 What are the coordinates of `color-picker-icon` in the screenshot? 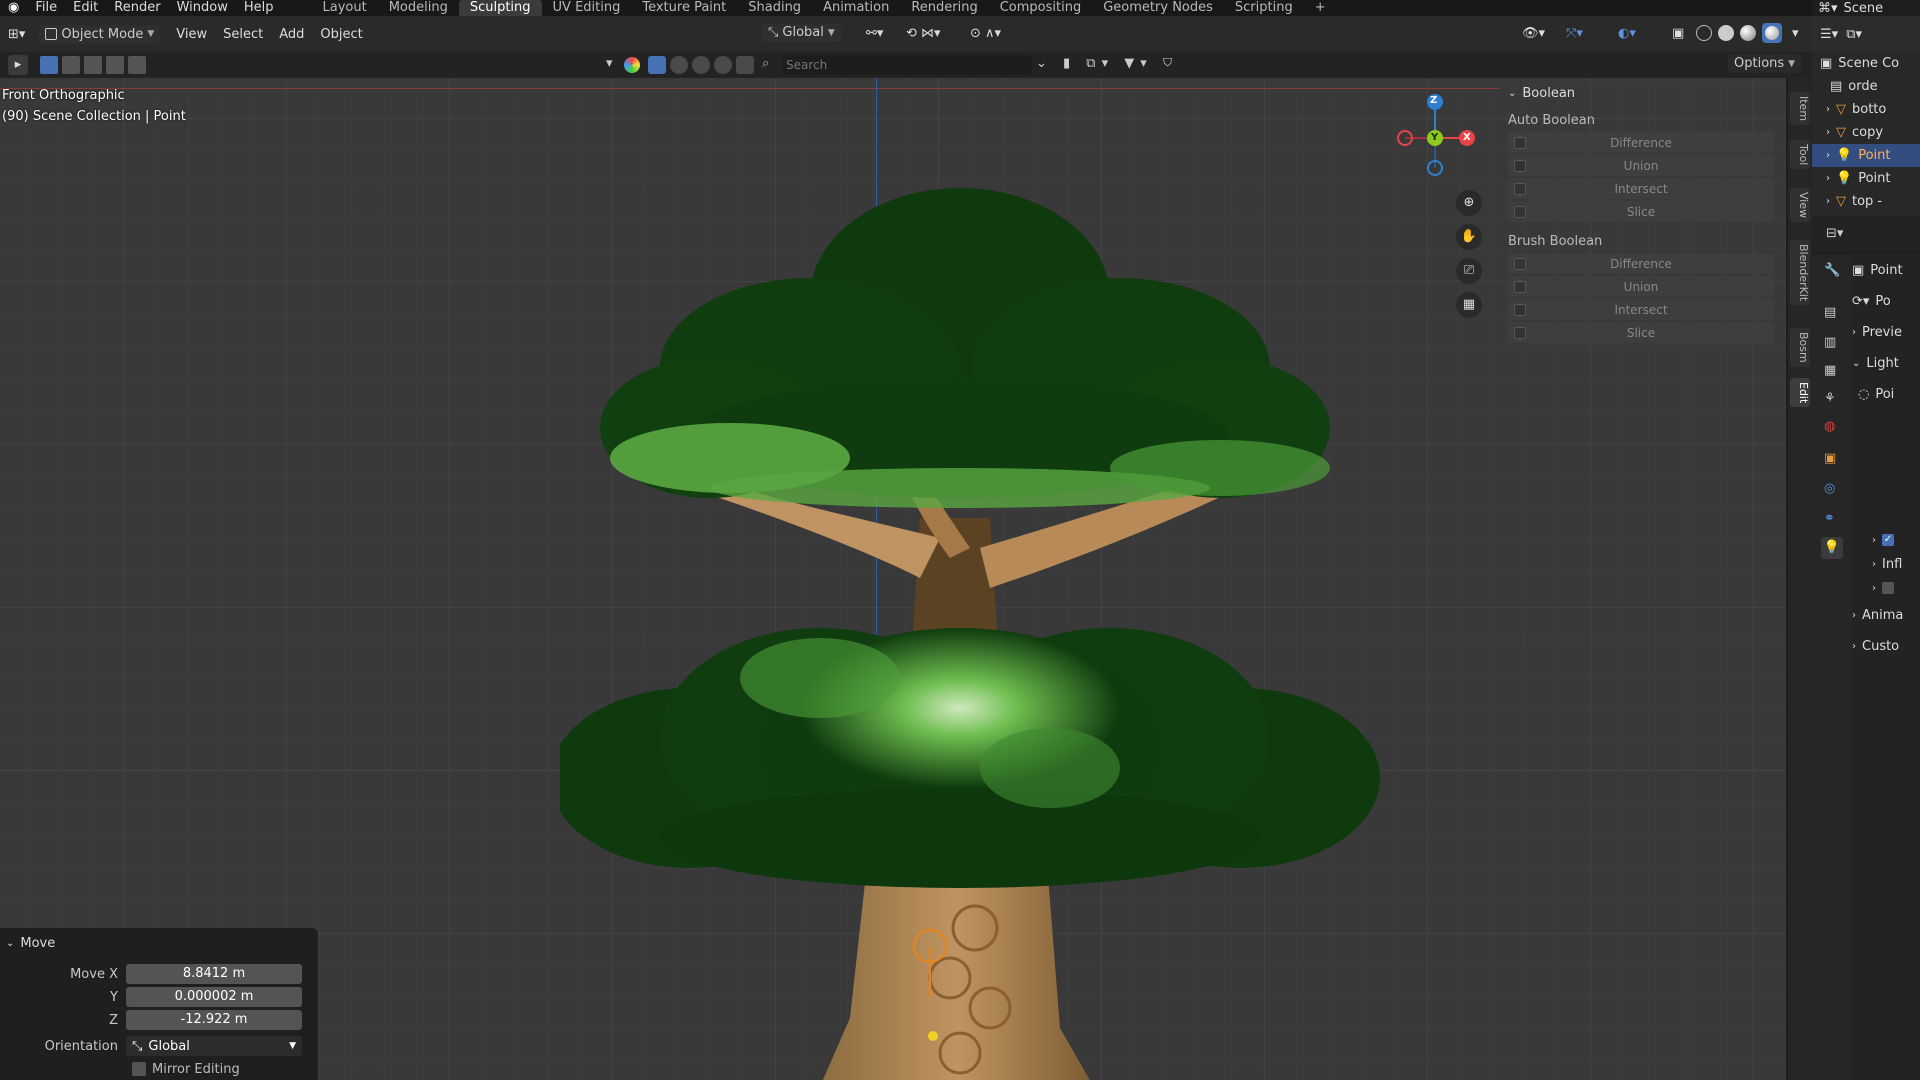 It's located at (632, 65).